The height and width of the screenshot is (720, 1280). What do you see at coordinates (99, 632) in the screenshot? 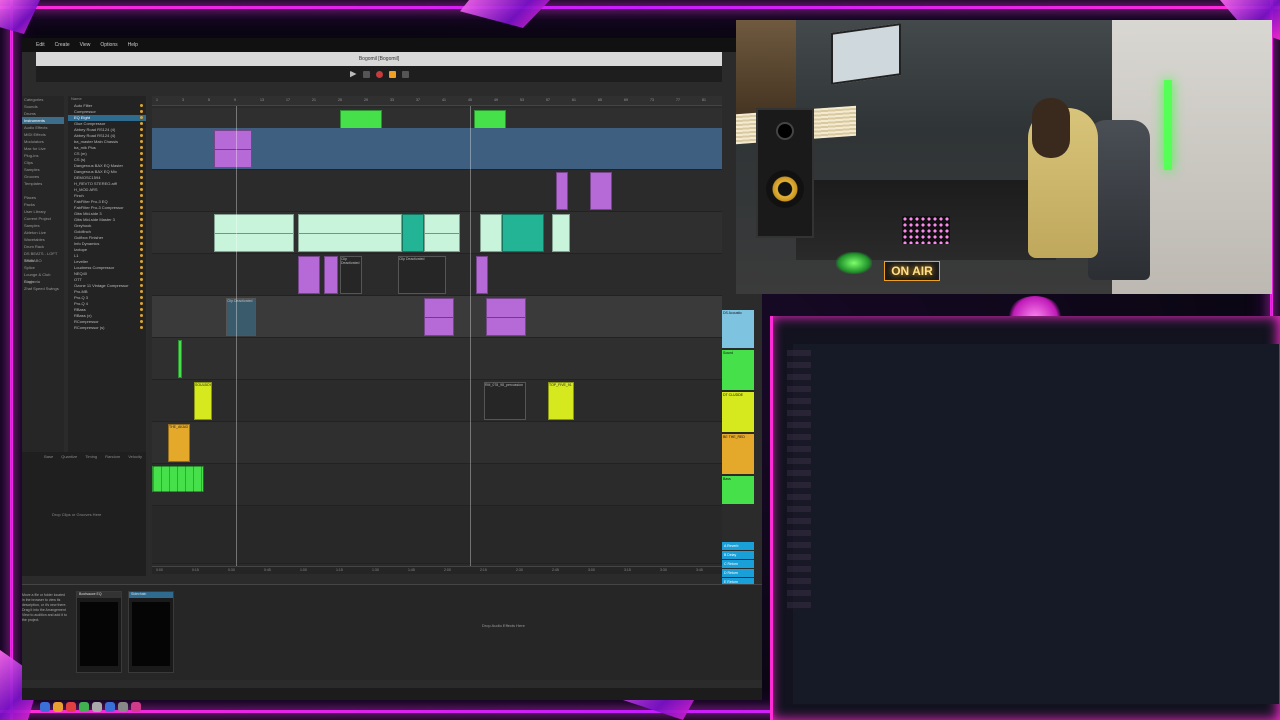
I see `device-bootsauce: Bootsauce EQ` at bounding box center [99, 632].